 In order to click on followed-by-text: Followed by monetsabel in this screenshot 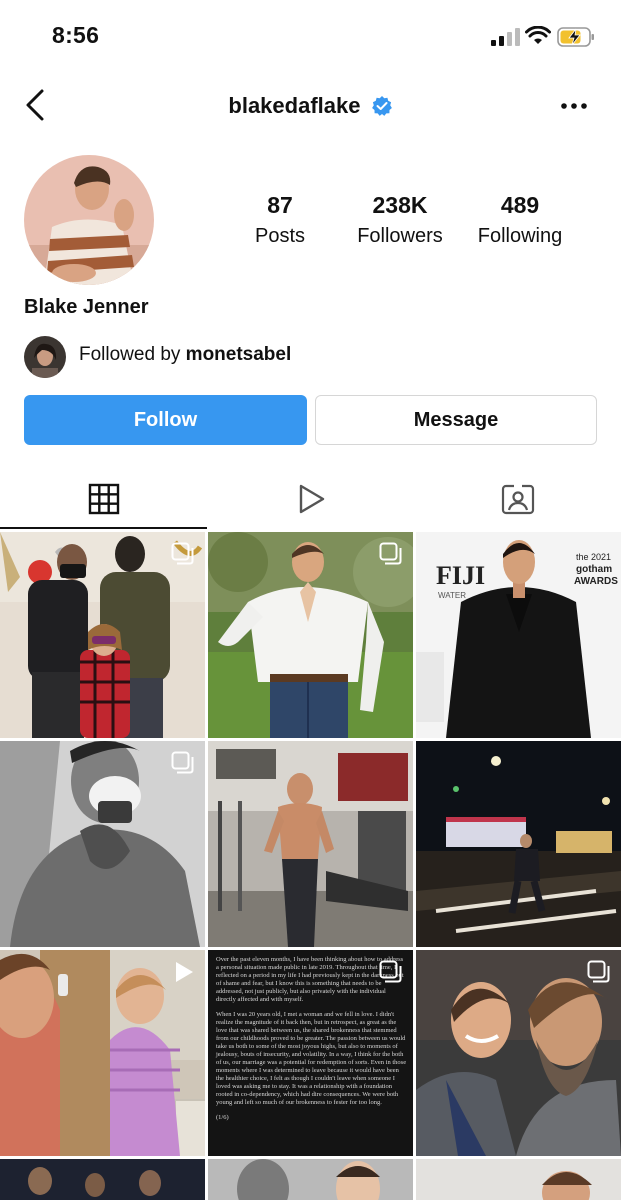, I will do `click(185, 355)`.